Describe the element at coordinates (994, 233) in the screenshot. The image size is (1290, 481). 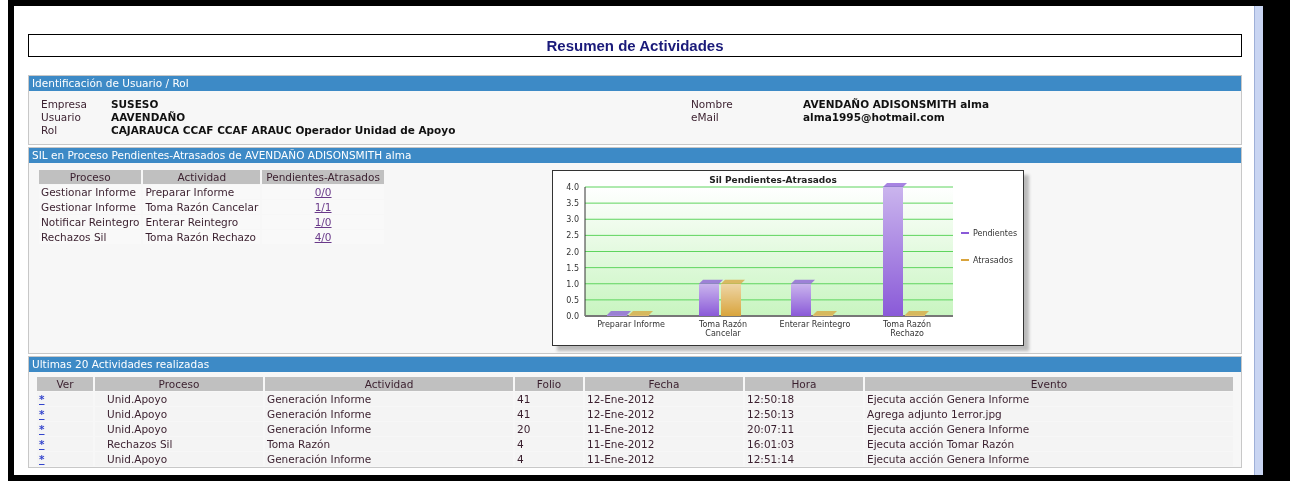
I see `legend-label: Pendientes` at that location.